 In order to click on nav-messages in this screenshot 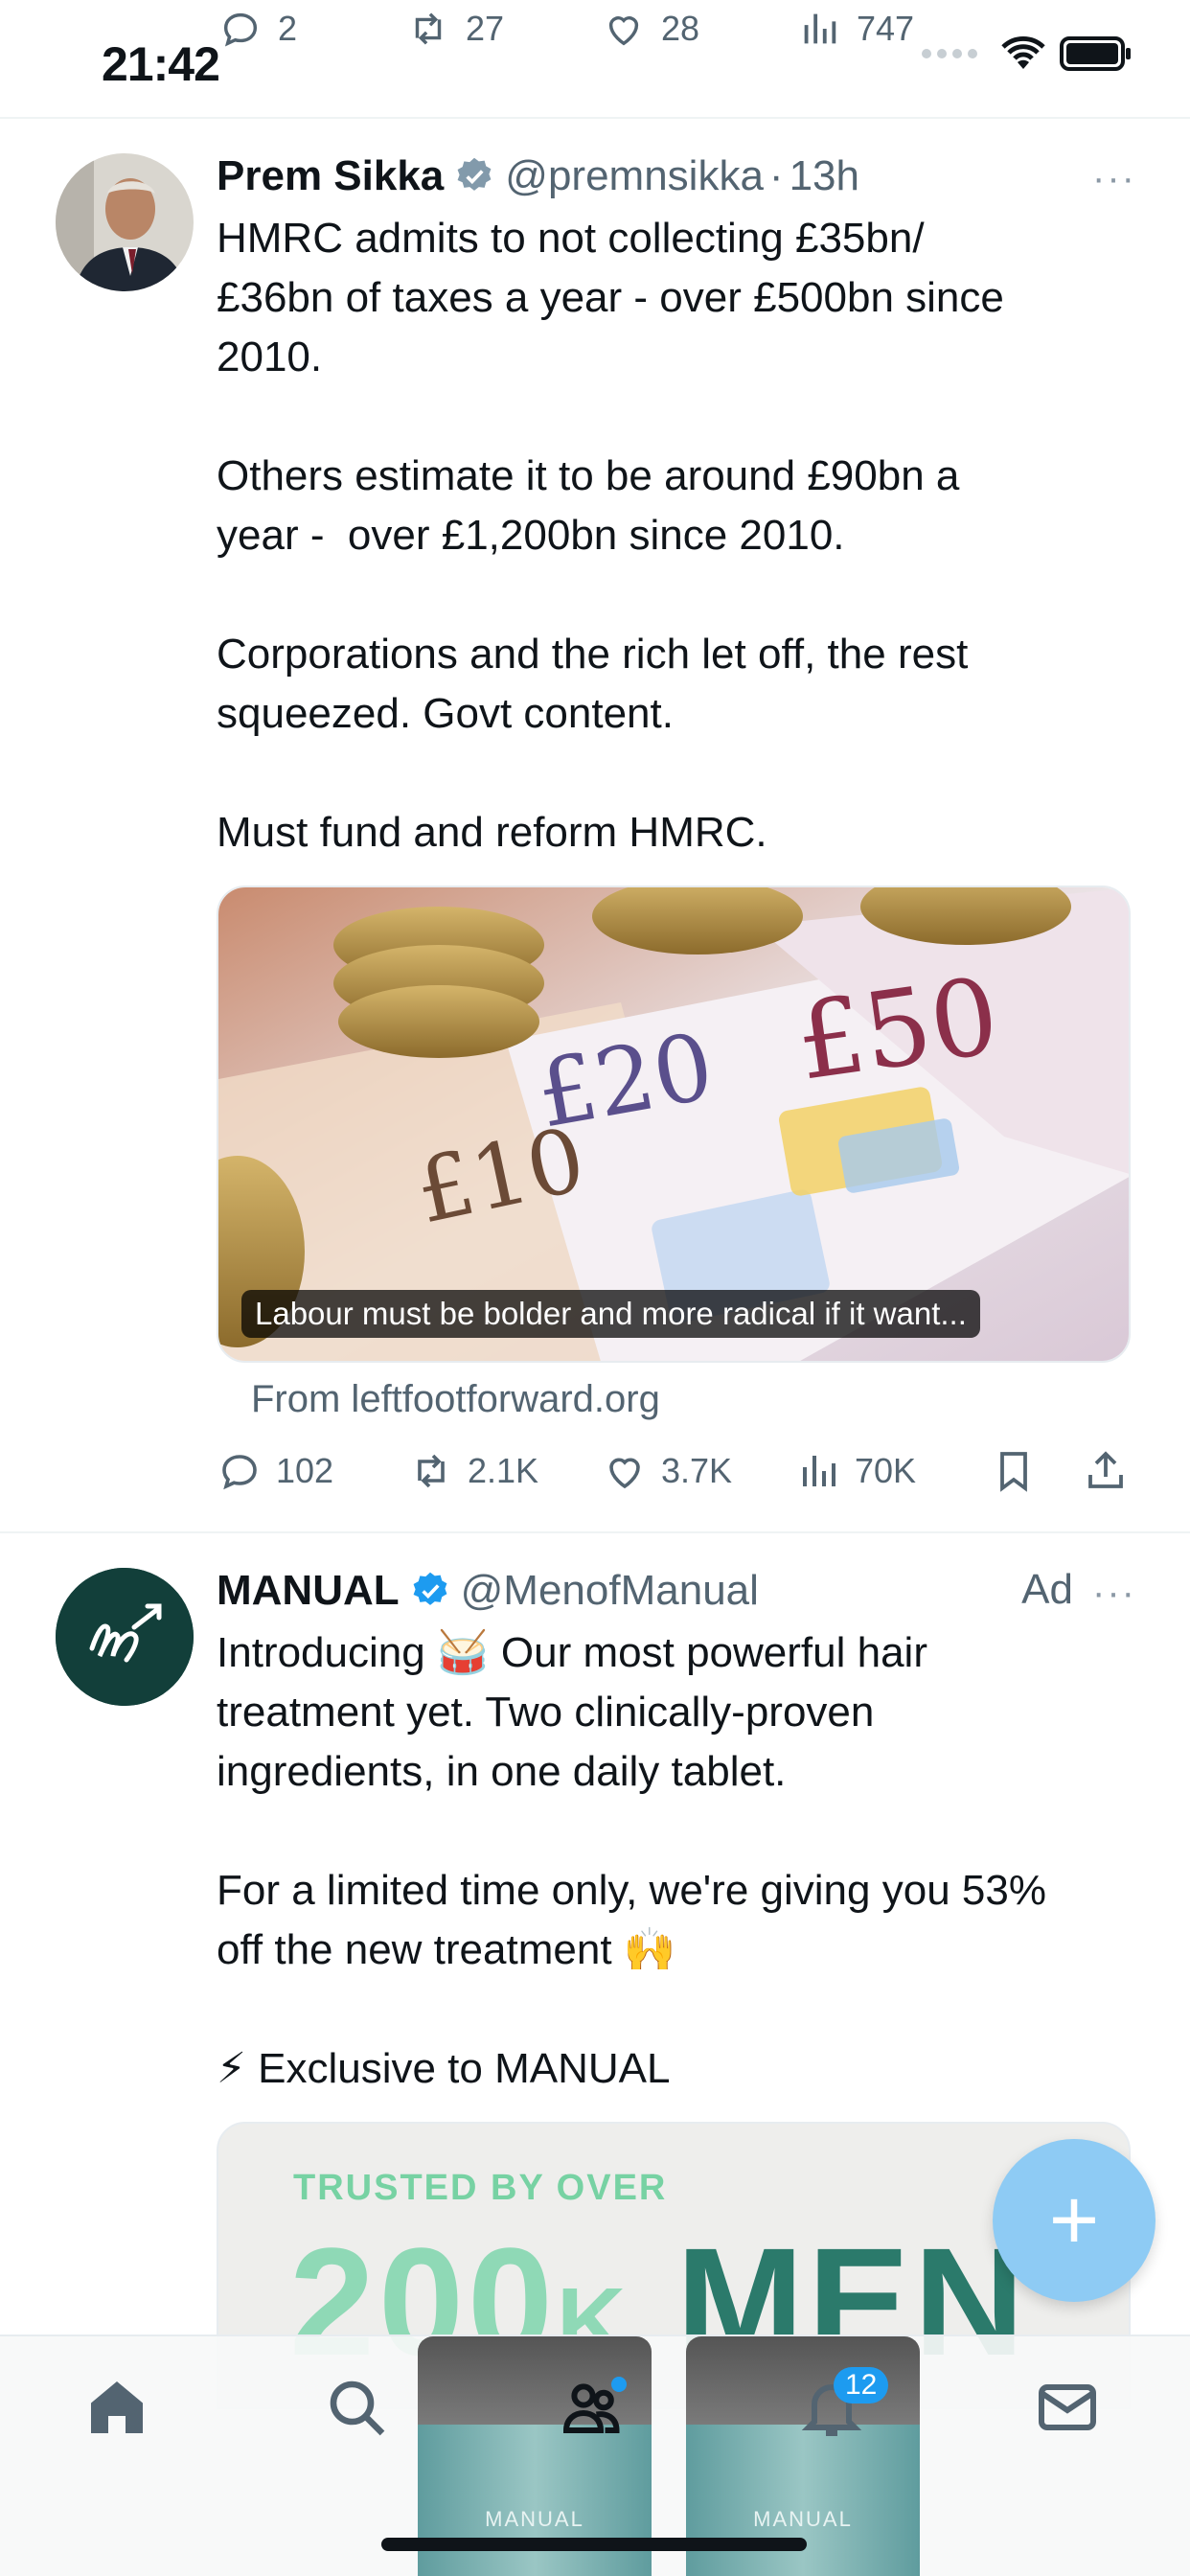, I will do `click(1071, 2411)`.